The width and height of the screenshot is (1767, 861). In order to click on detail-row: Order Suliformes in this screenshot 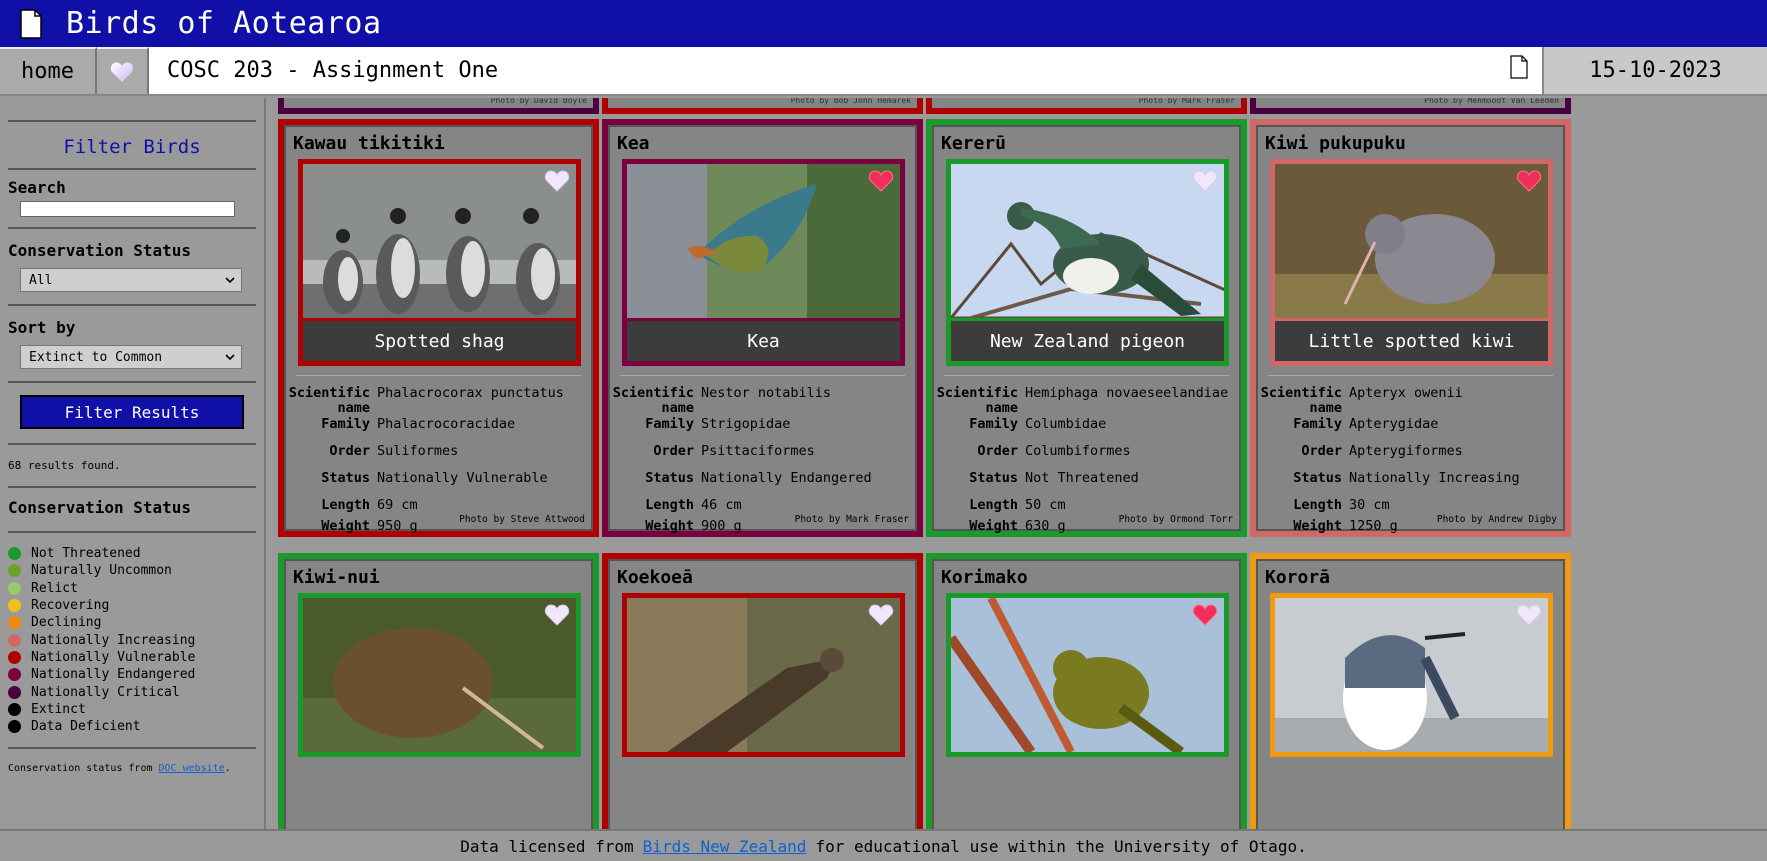, I will do `click(438, 457)`.